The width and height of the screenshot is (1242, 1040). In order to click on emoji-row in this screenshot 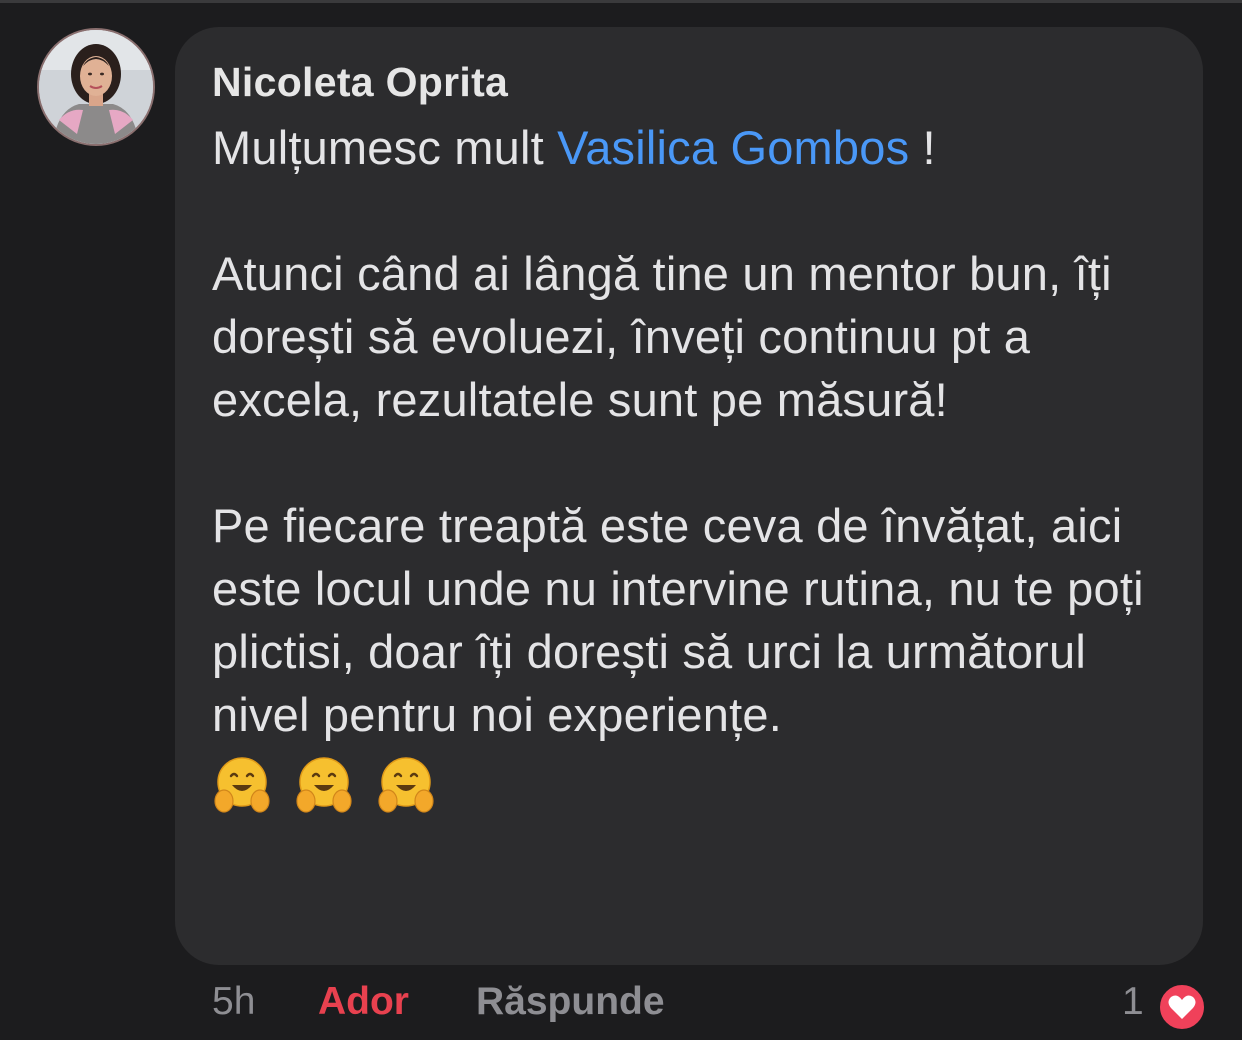, I will do `click(689, 787)`.